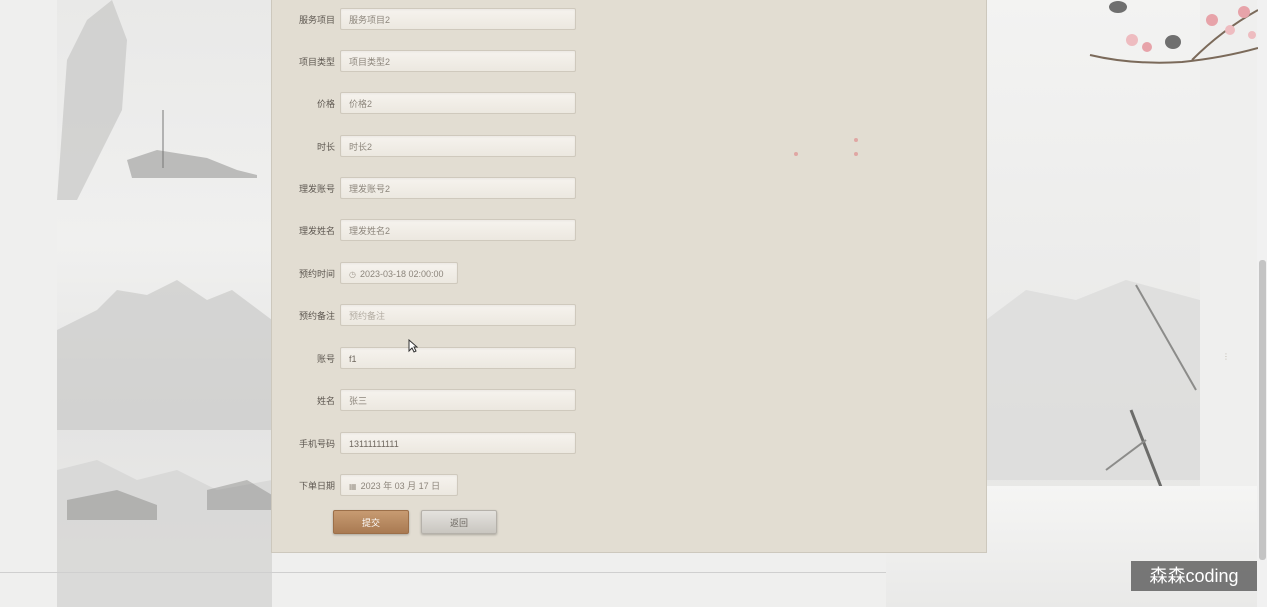 The image size is (1267, 607). I want to click on field-project-type: 项目类型 项目类型2, so click(432, 62).